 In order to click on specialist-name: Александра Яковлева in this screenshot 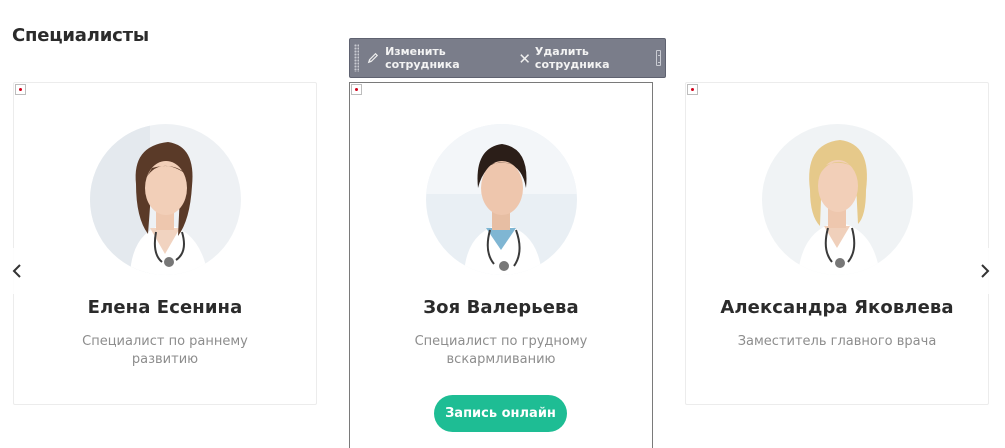, I will do `click(837, 307)`.